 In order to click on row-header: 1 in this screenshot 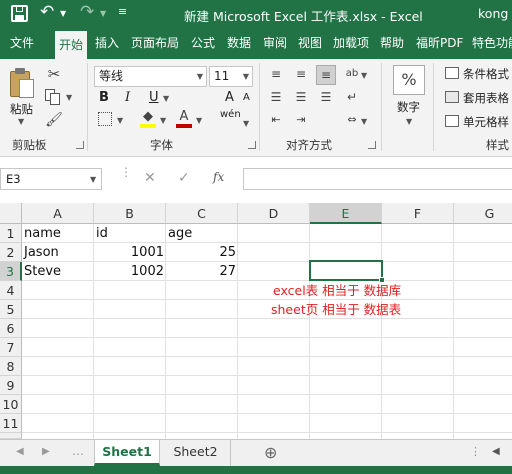, I will do `click(11, 233)`.